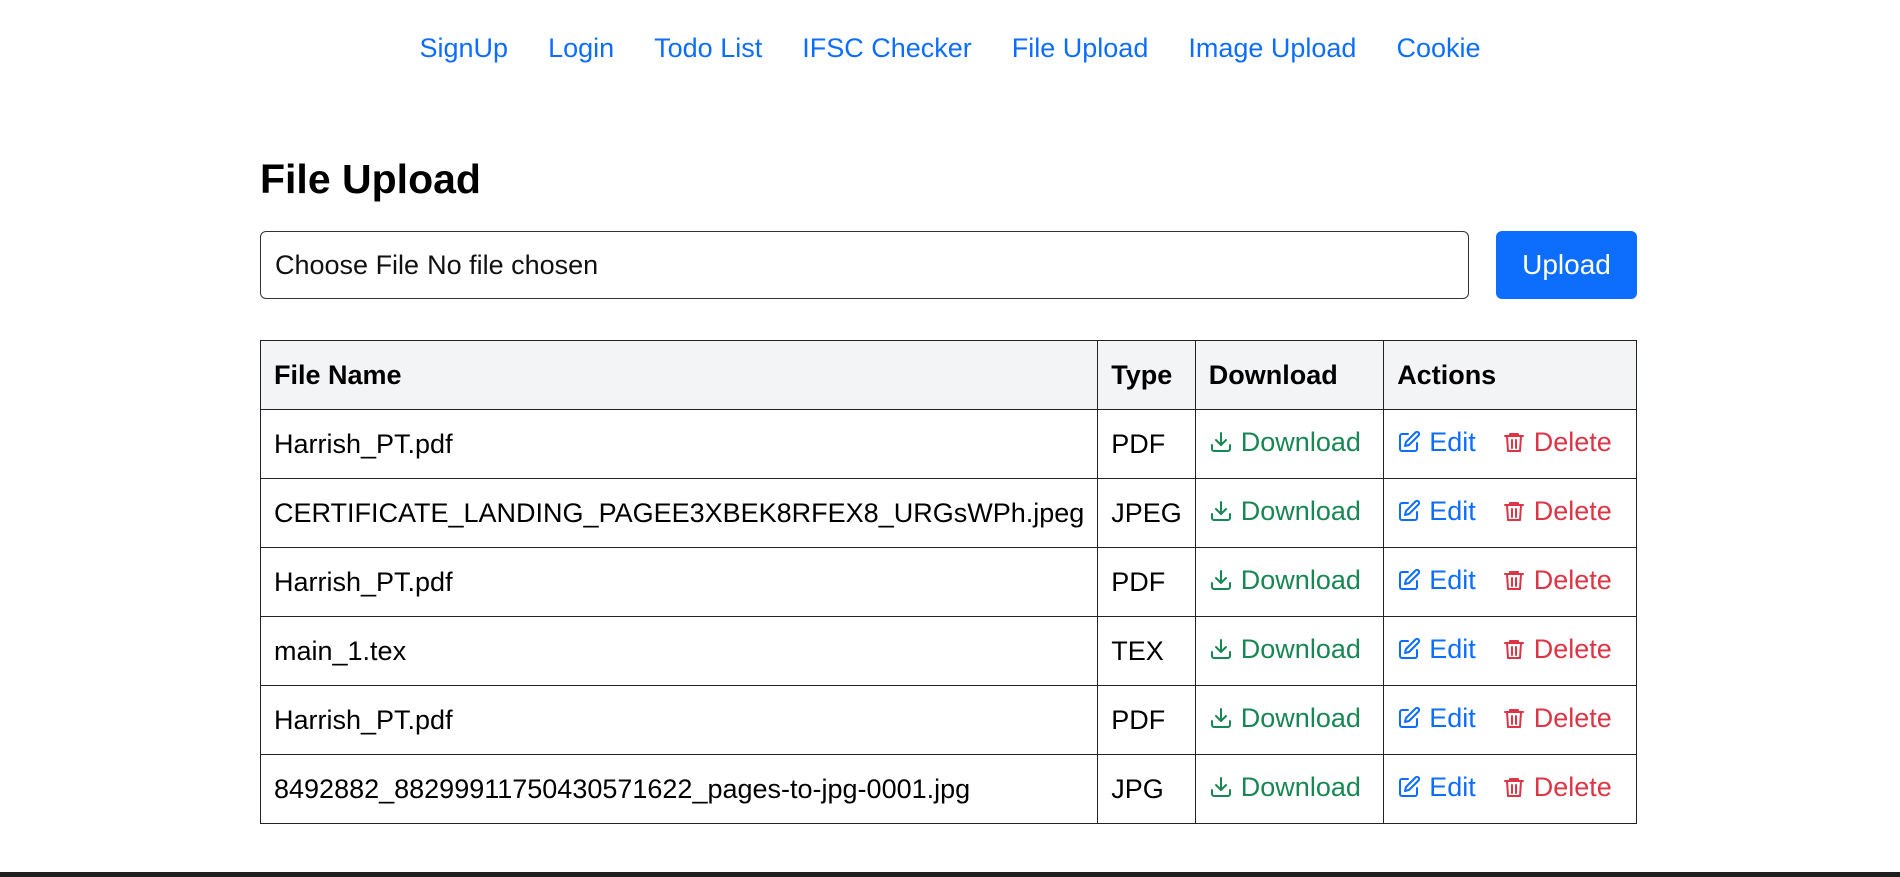  I want to click on table-row: main_1.tex TEX Download Edit Delete, so click(948, 651).